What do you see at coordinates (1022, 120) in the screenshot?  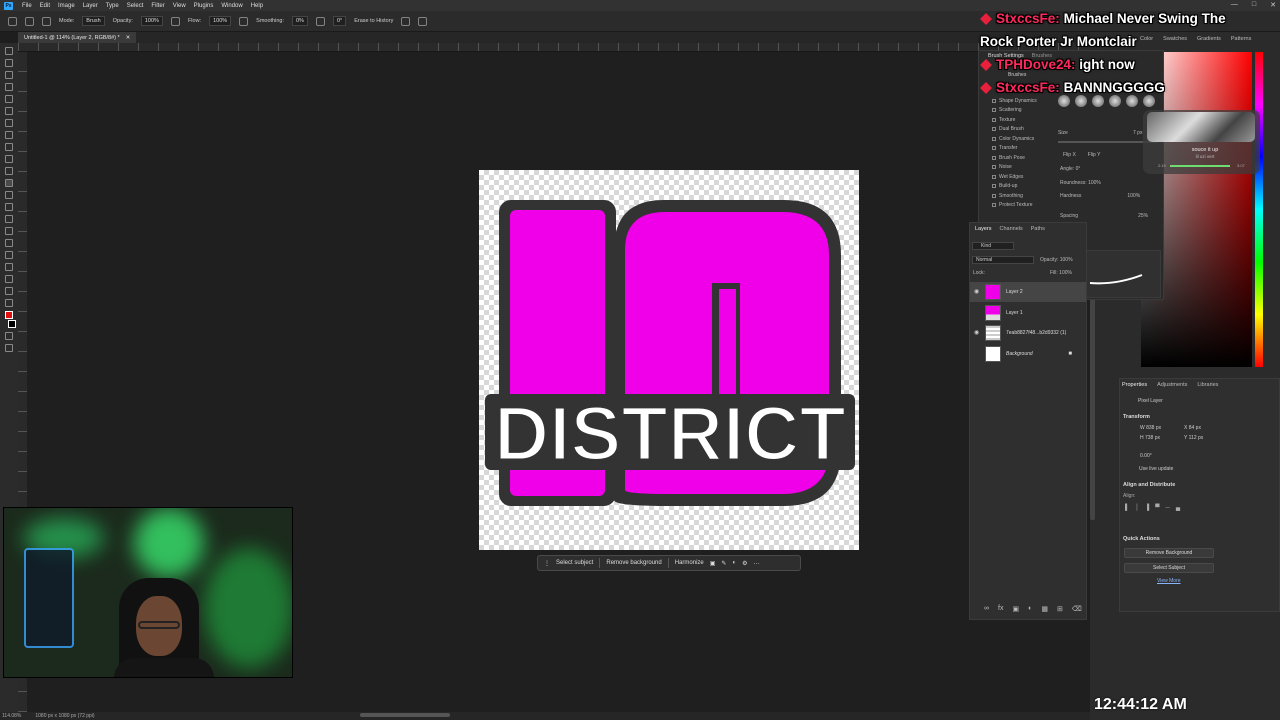 I see `brush-setting-item: Texture` at bounding box center [1022, 120].